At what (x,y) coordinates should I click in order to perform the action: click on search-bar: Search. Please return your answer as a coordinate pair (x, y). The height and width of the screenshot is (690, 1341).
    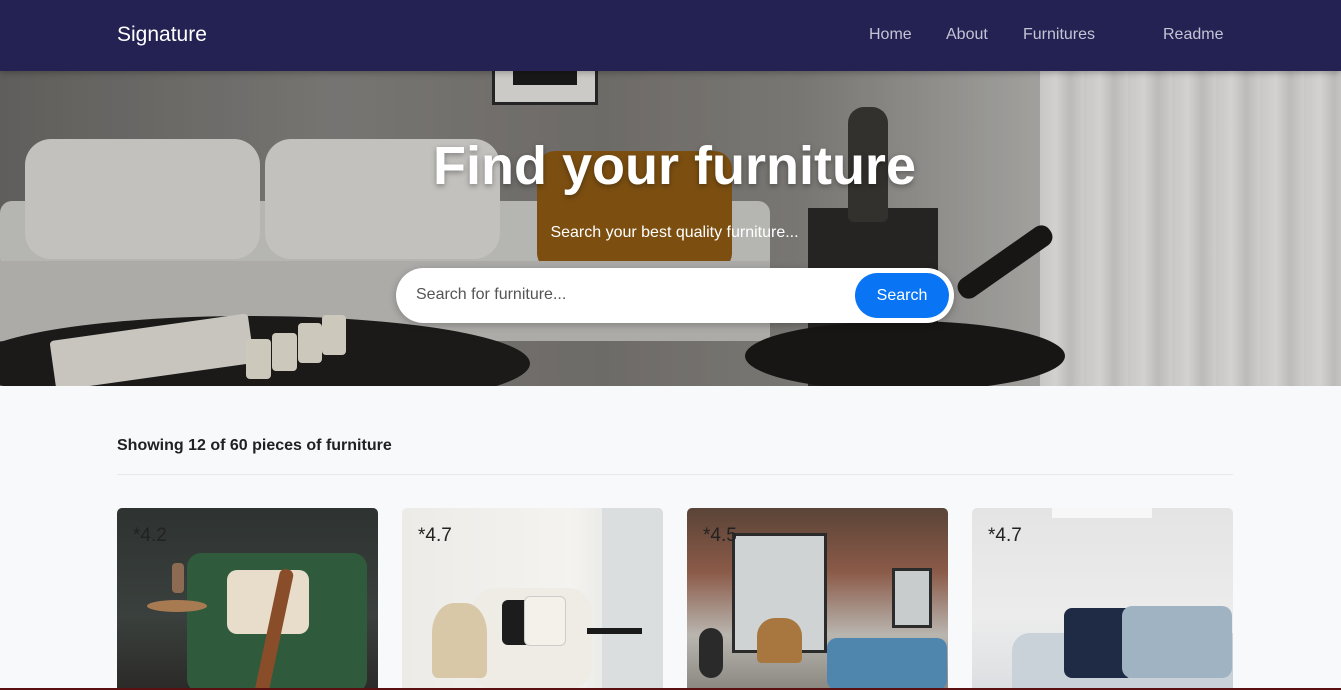
    Looking at the image, I should click on (675, 295).